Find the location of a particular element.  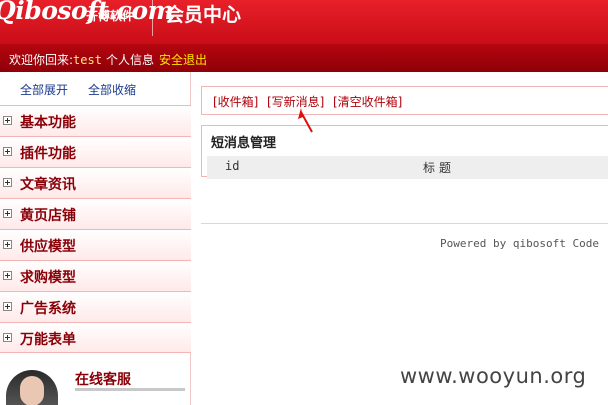

sidebar-item-label: 插件功能 is located at coordinates (48, 154).